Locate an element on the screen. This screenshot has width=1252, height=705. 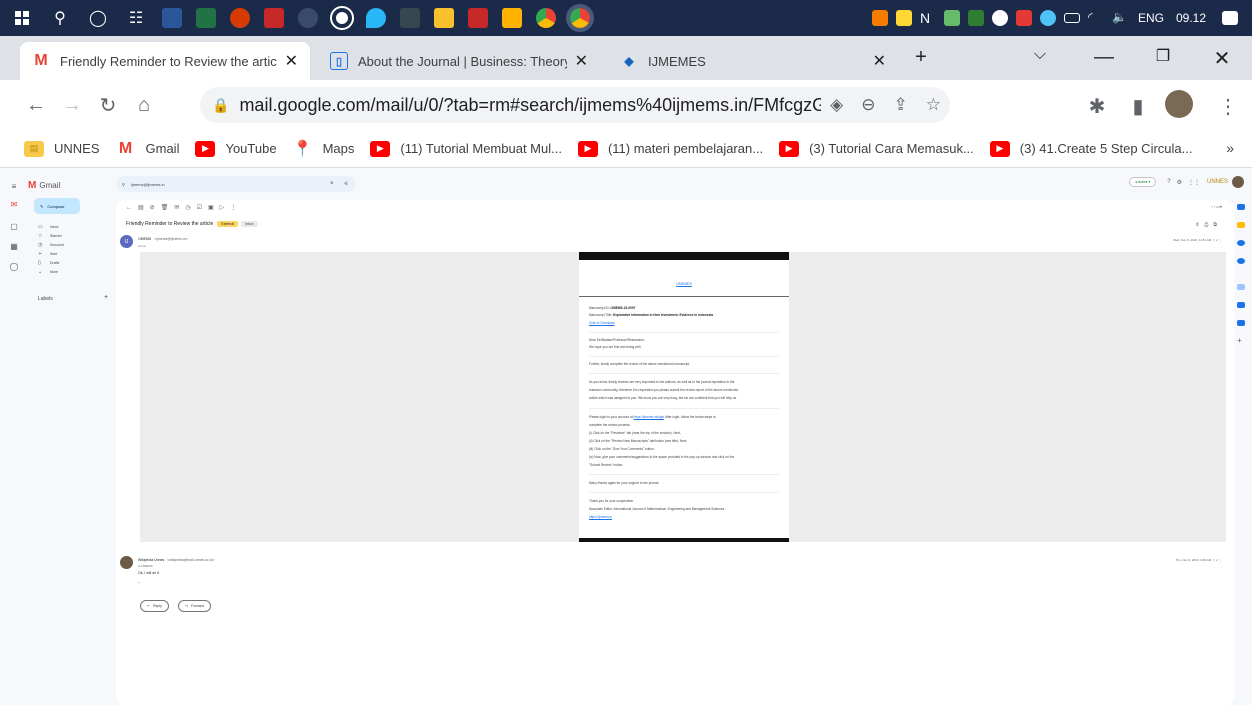
pagination: ‹ › ▭▾ is located at coordinates (1216, 206).